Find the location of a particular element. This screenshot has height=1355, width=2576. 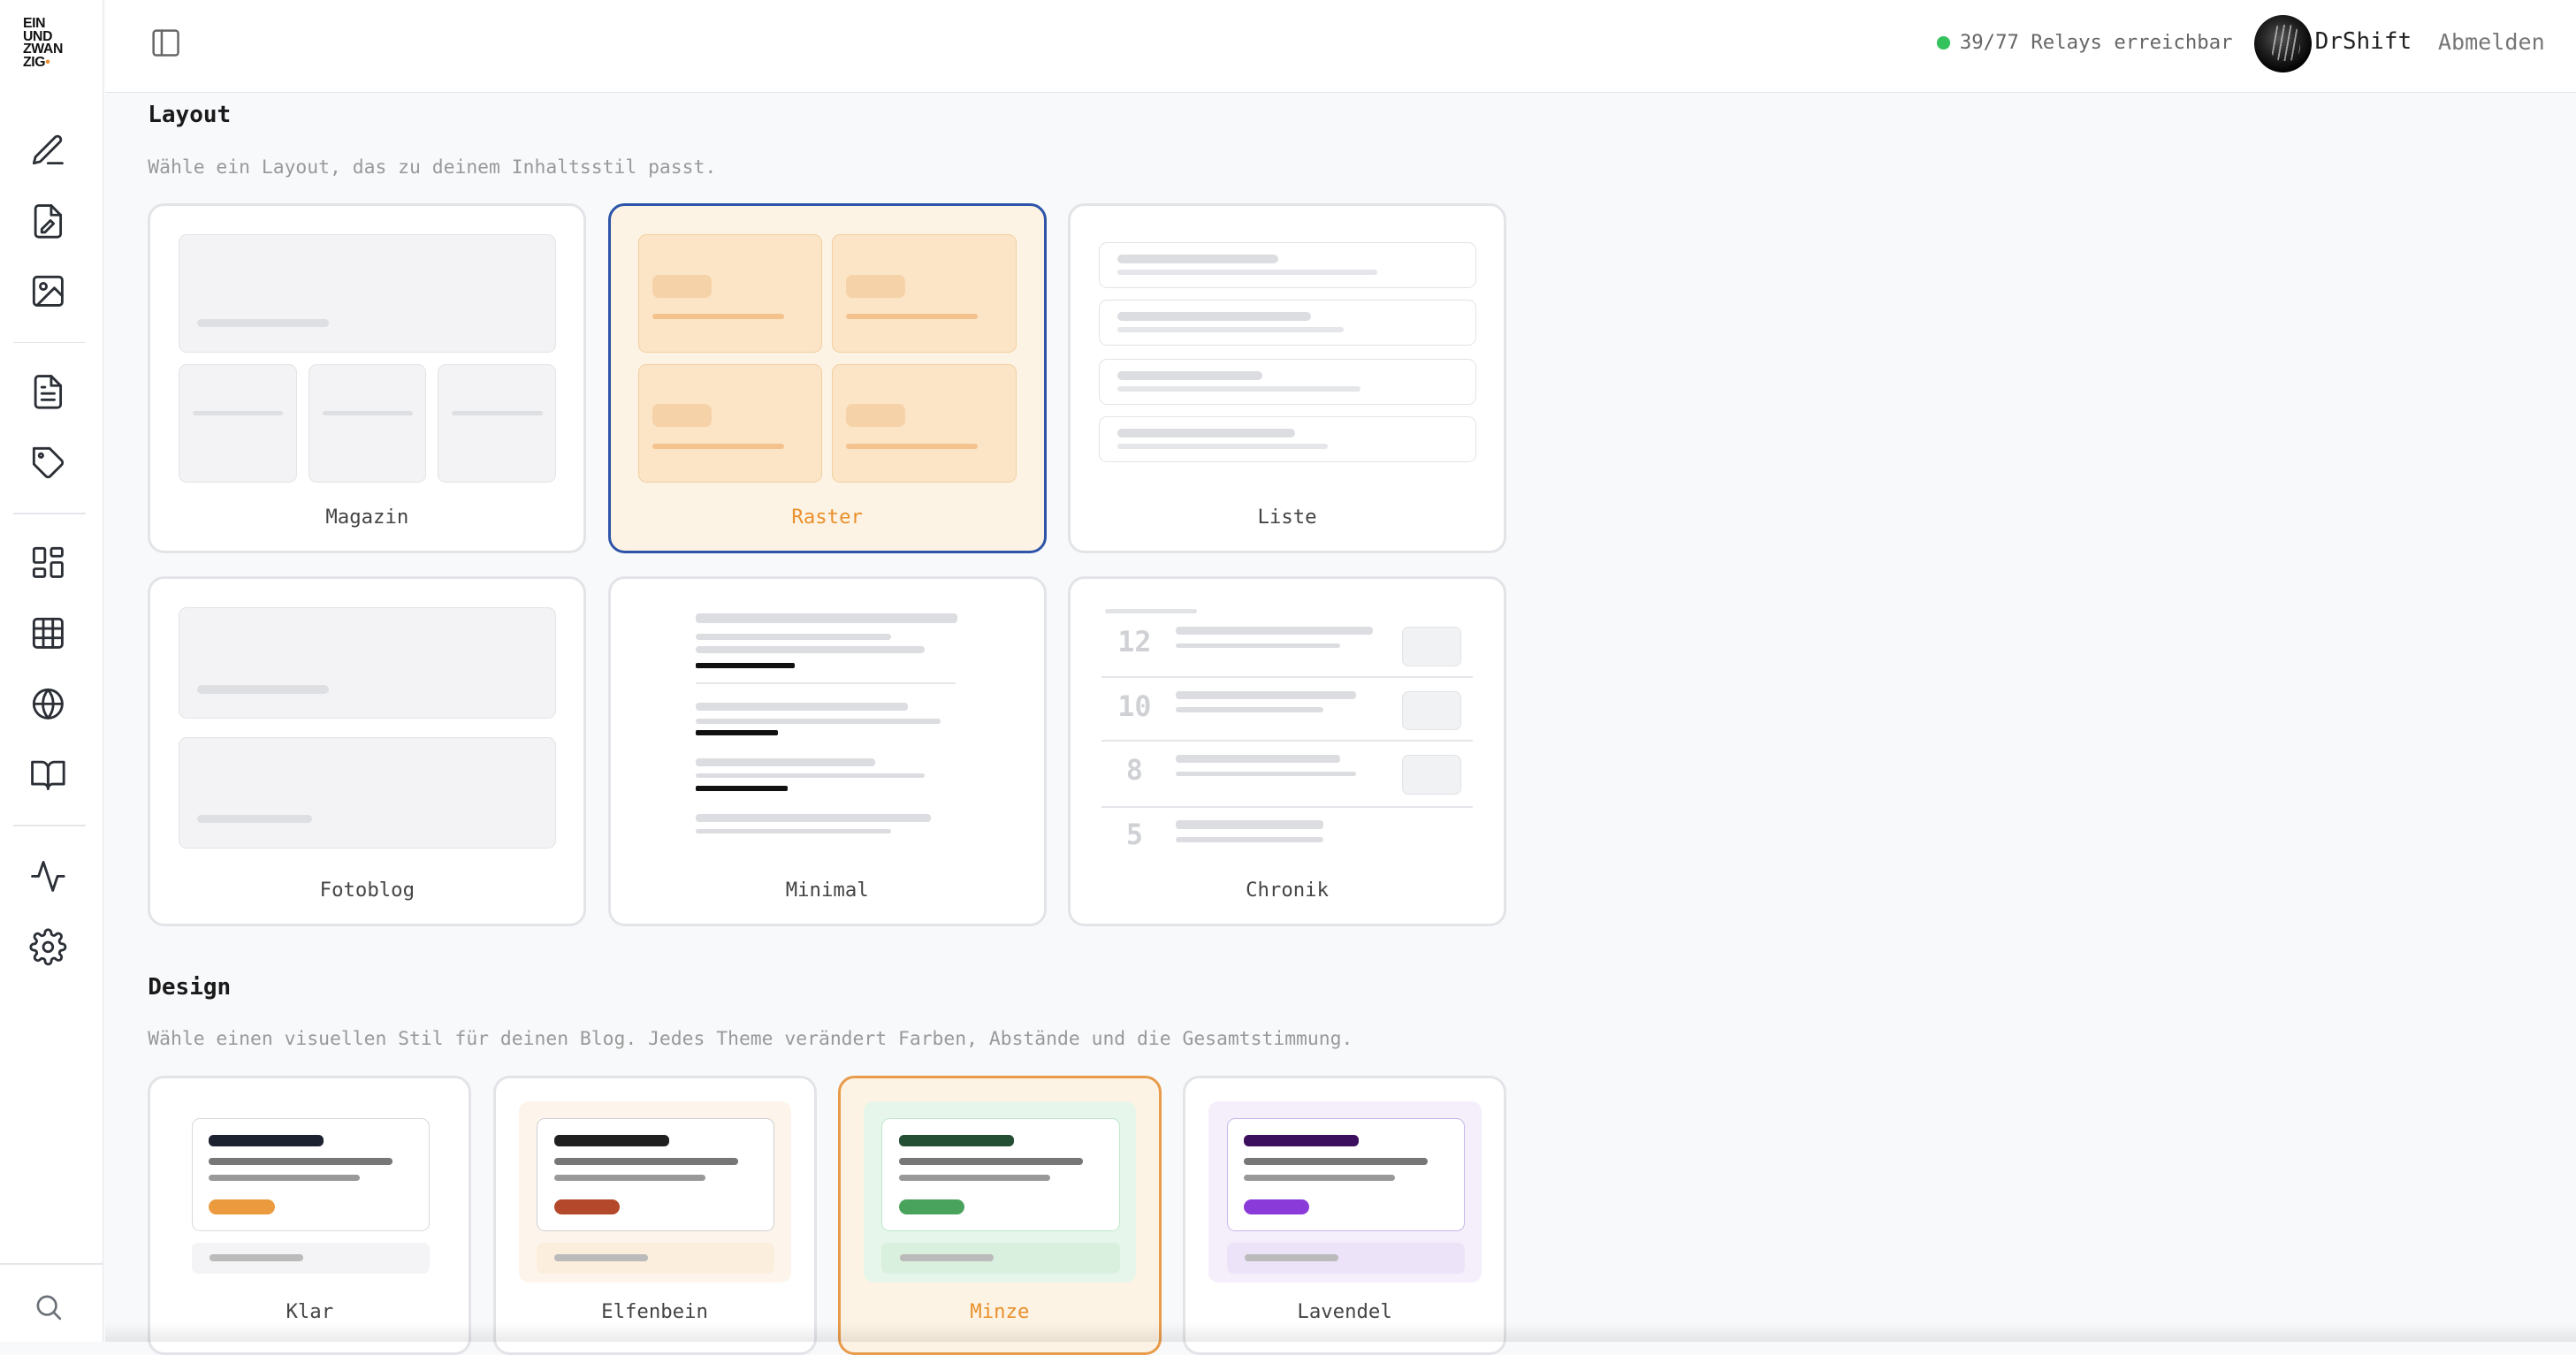

top-bar: 39/77 Relays erreichbar DrShift Abmelden is located at coordinates (1340, 47).